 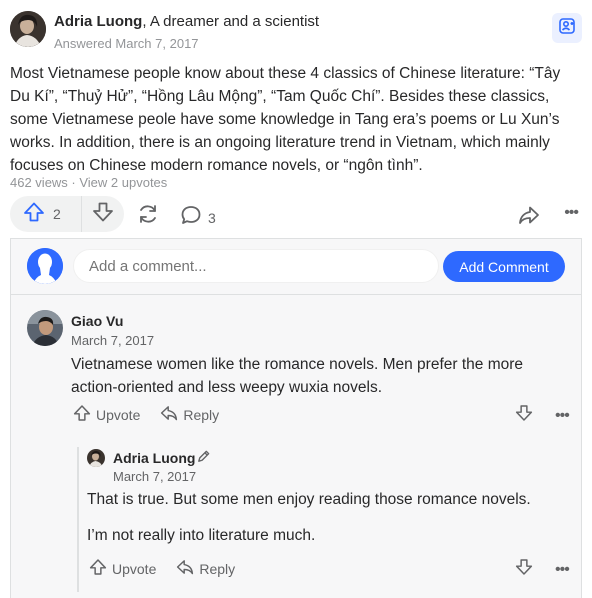 I want to click on answer-action-bar: 2 3 •••, so click(x=296, y=215).